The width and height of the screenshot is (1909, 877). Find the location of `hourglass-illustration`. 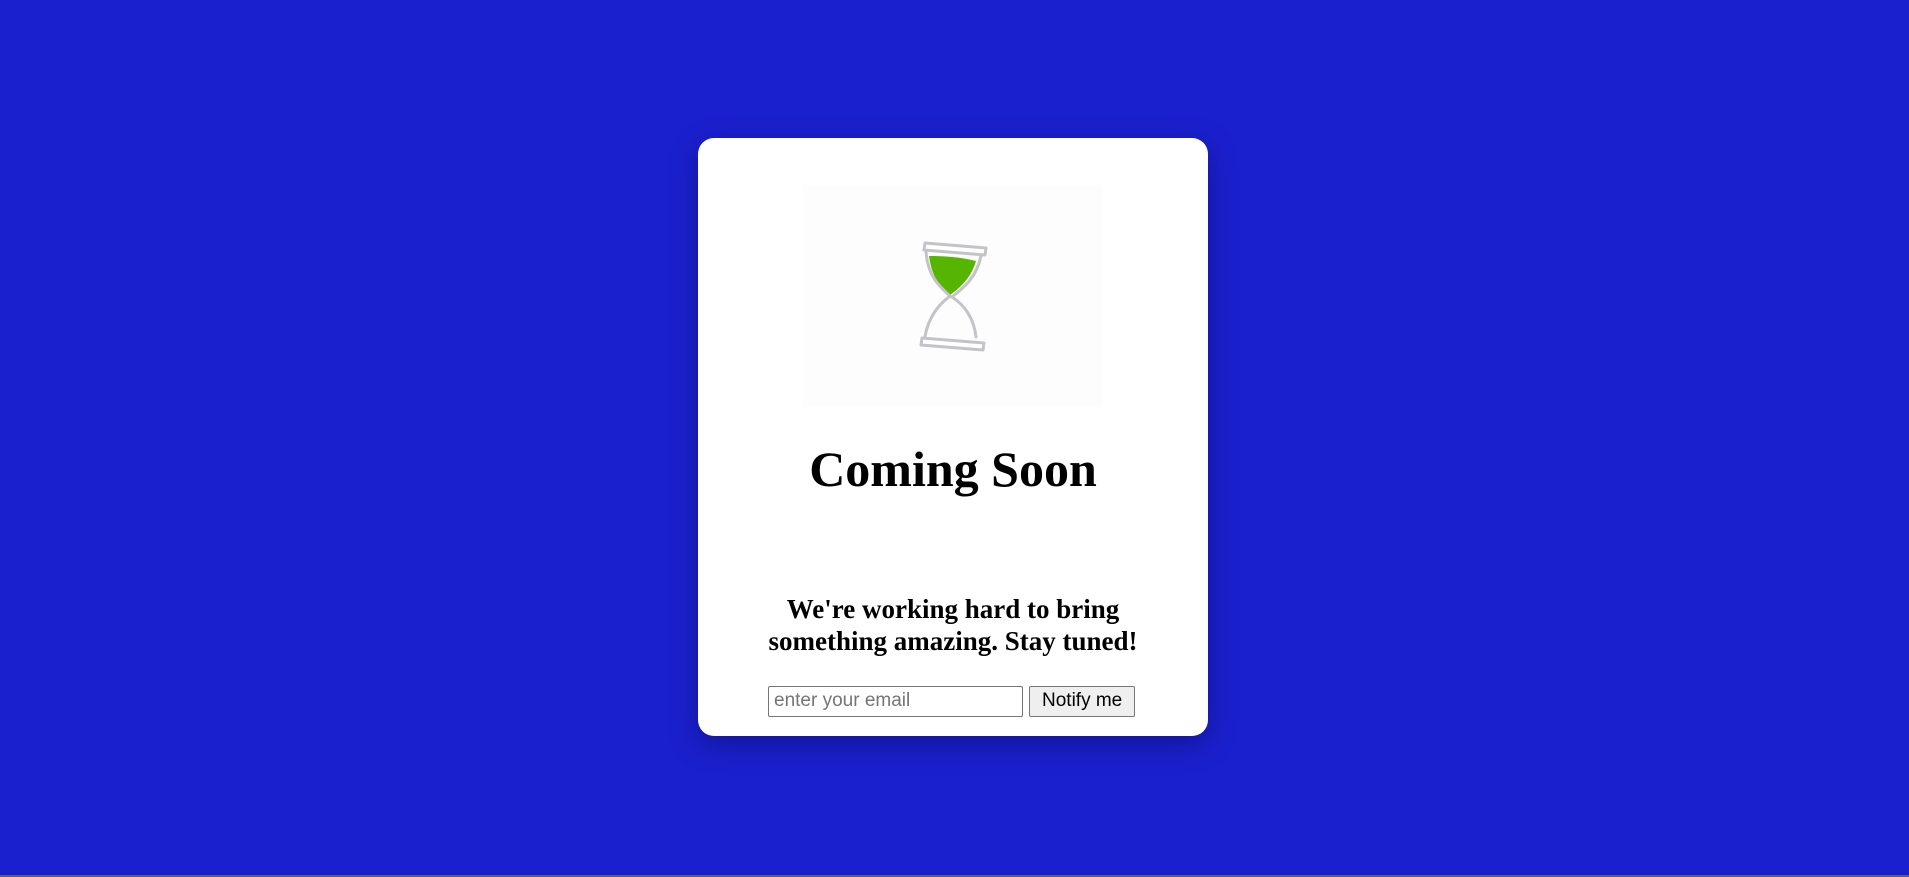

hourglass-illustration is located at coordinates (953, 296).